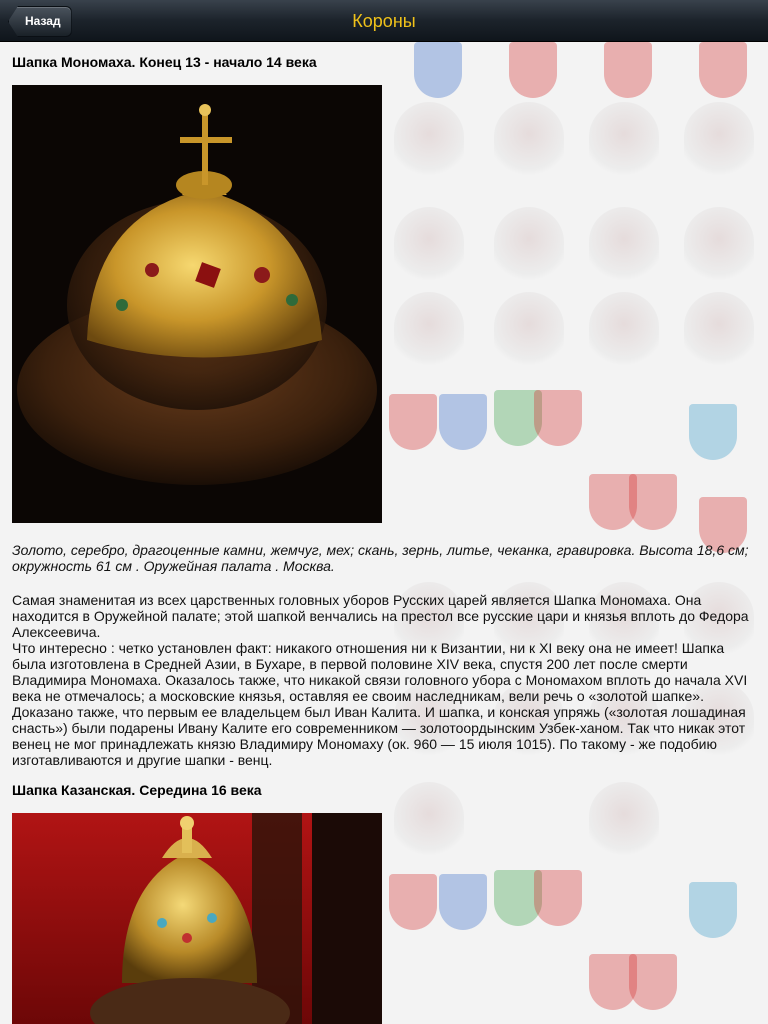  I want to click on section-heading: Шапка Казанская. Середина 16 века, so click(137, 790).